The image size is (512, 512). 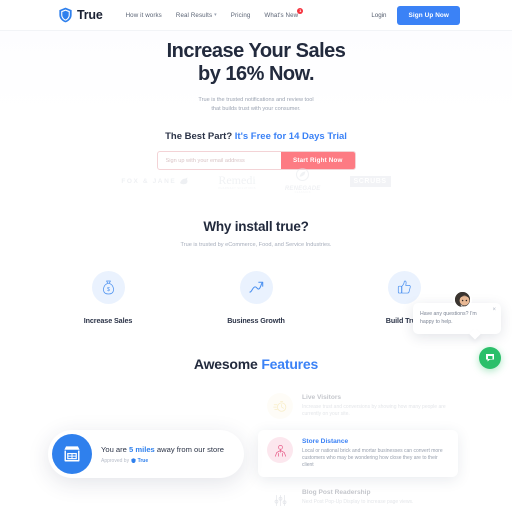 I want to click on awesome-title-plain: Awesome, so click(x=225, y=364).